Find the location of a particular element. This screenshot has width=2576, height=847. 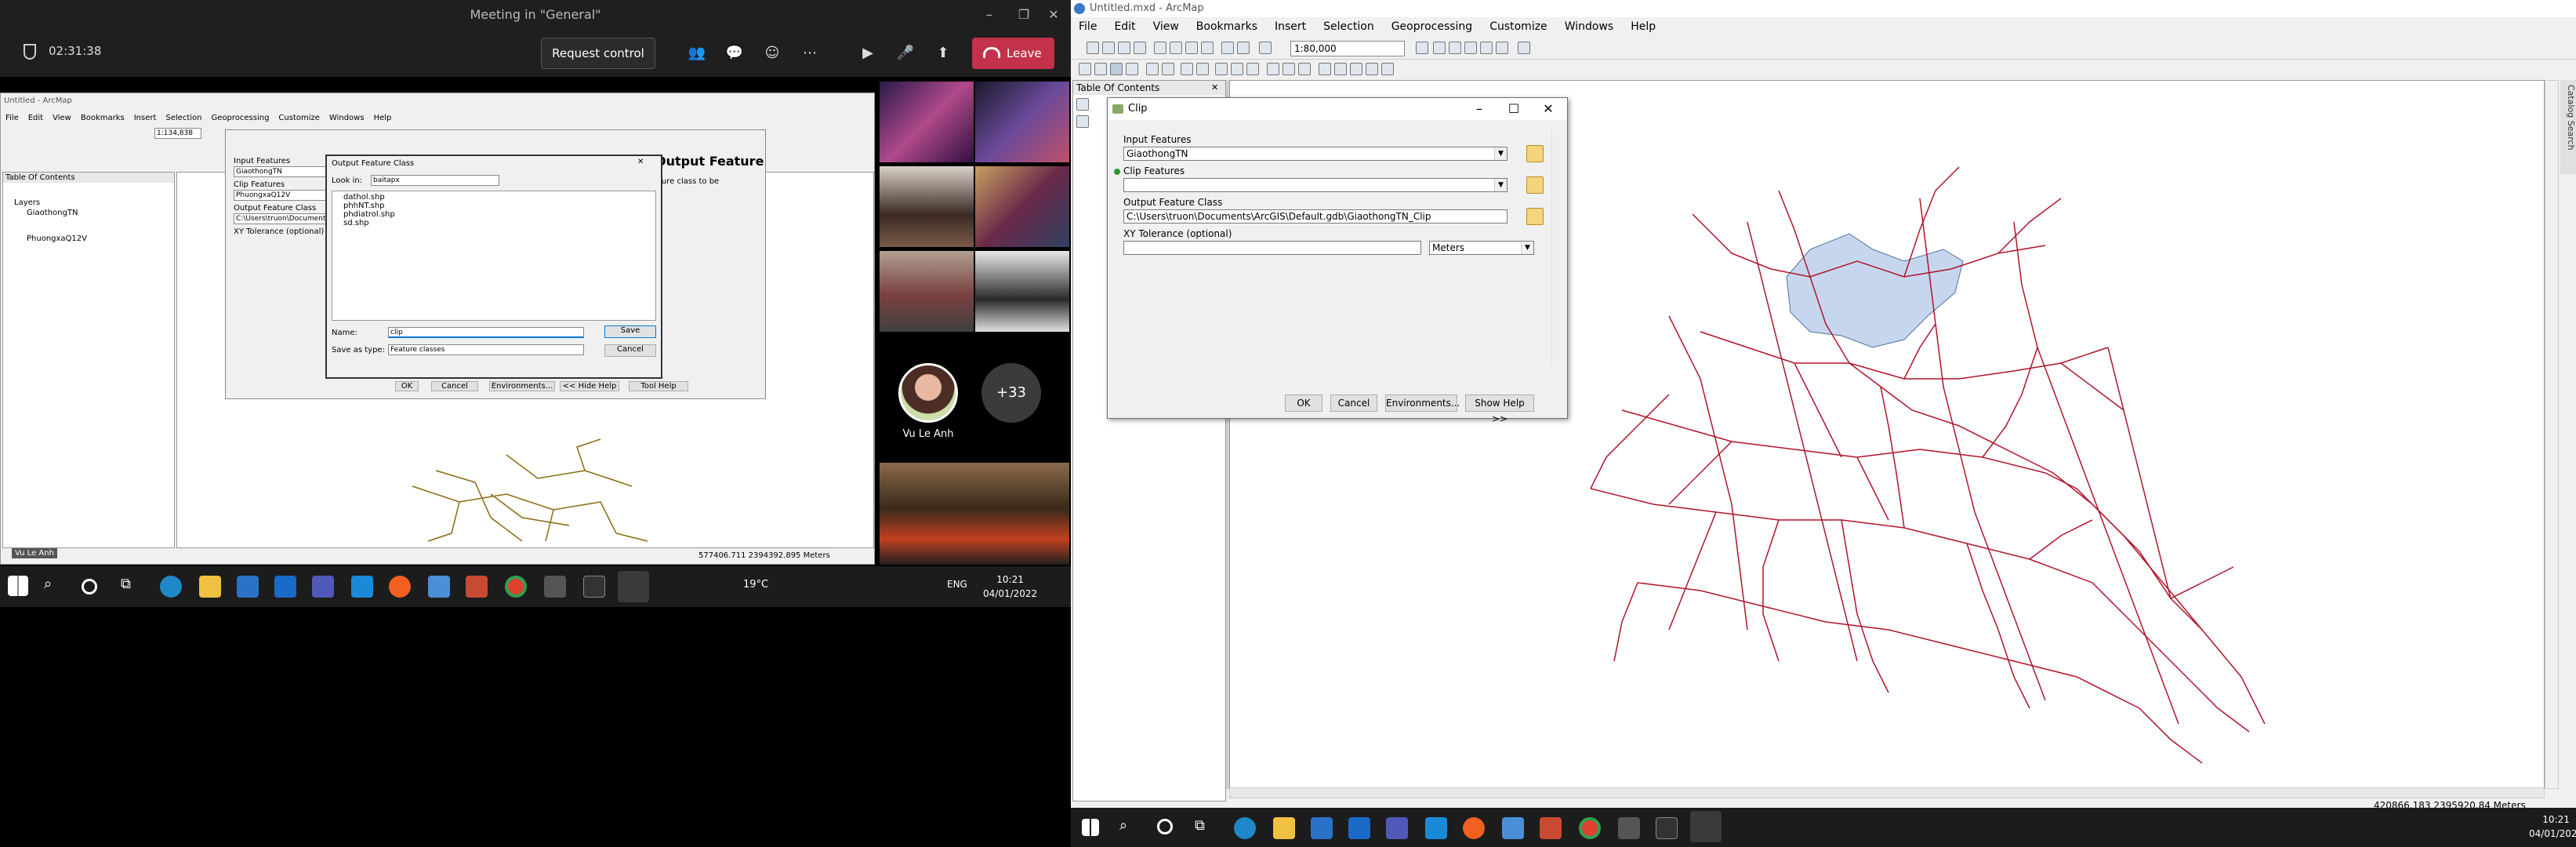

shared-input-field: GiaothongTN is located at coordinates (281, 171).